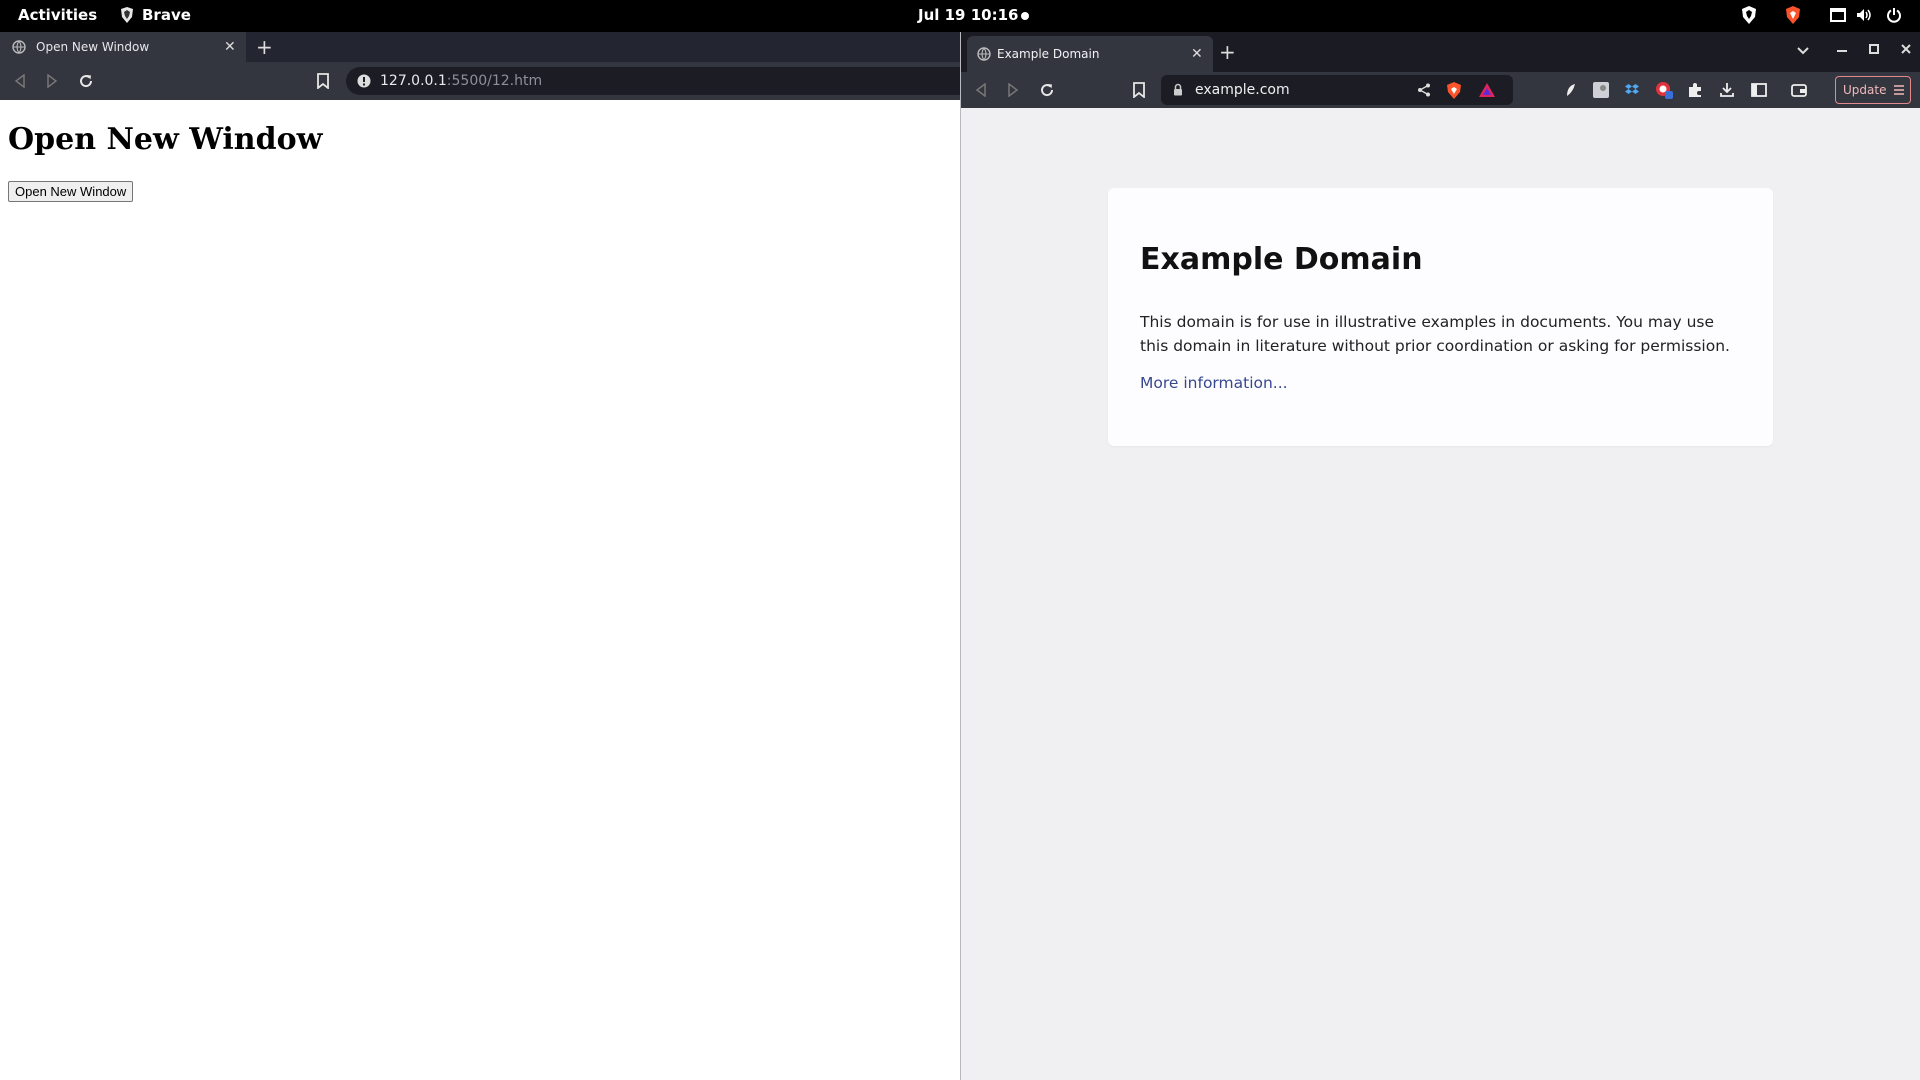  Describe the element at coordinates (1632, 90) in the screenshot. I see `extension-dropbox-icon` at that location.